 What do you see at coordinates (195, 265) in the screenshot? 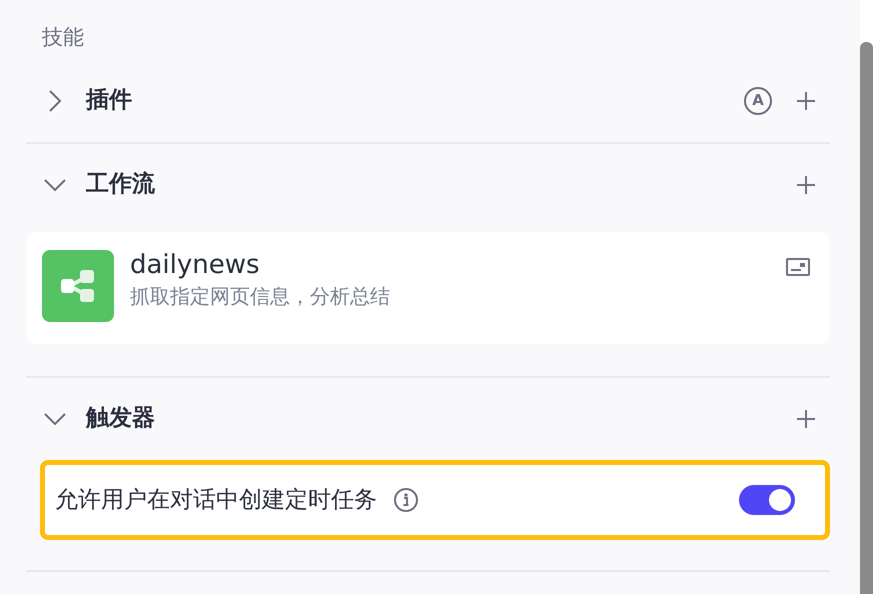
I see `workflow-name: dailynews` at bounding box center [195, 265].